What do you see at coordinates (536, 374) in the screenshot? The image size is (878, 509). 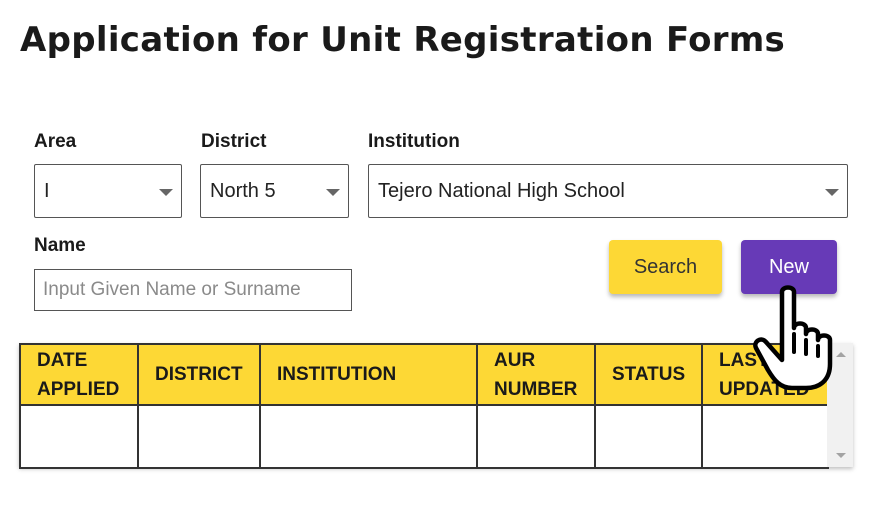 I see `column-header-aur-number: AUR NUMBER` at bounding box center [536, 374].